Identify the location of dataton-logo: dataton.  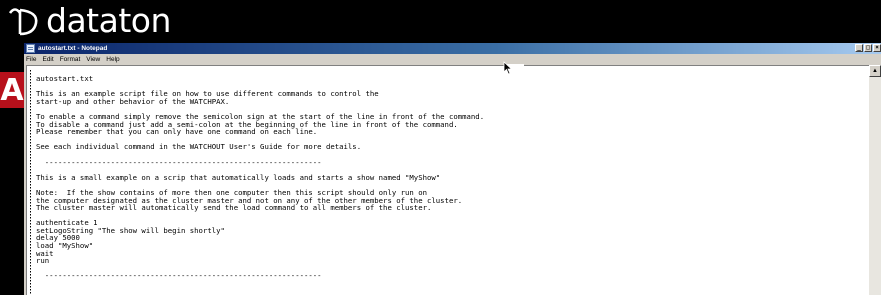
(88, 21).